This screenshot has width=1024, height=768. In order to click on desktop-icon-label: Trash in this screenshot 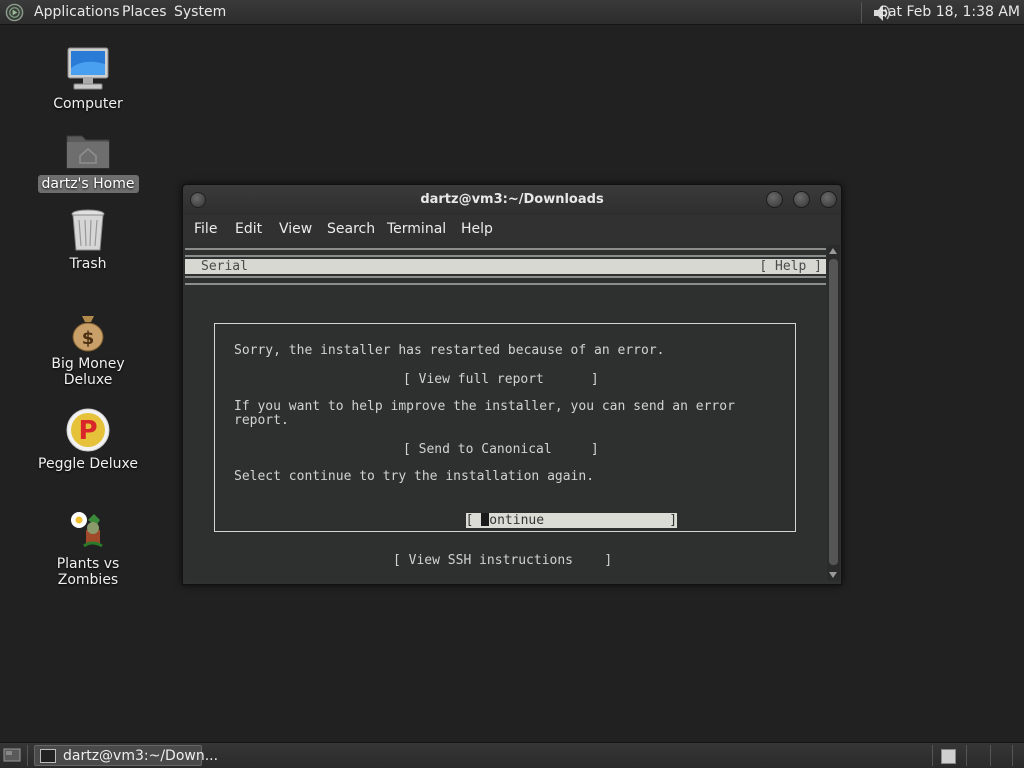, I will do `click(88, 264)`.